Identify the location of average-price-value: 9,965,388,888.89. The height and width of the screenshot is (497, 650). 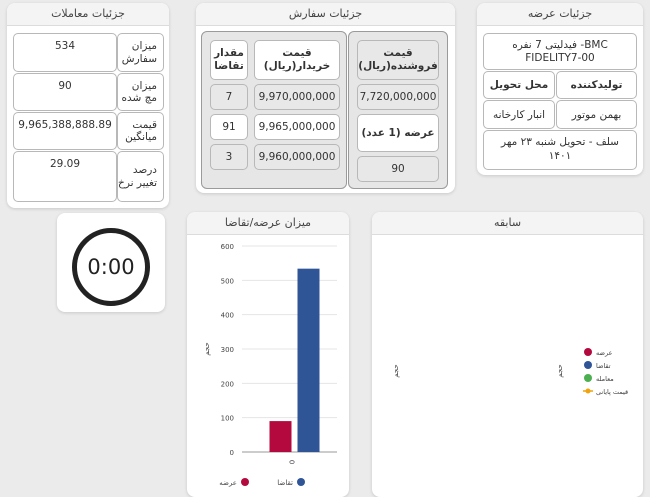
(65, 131).